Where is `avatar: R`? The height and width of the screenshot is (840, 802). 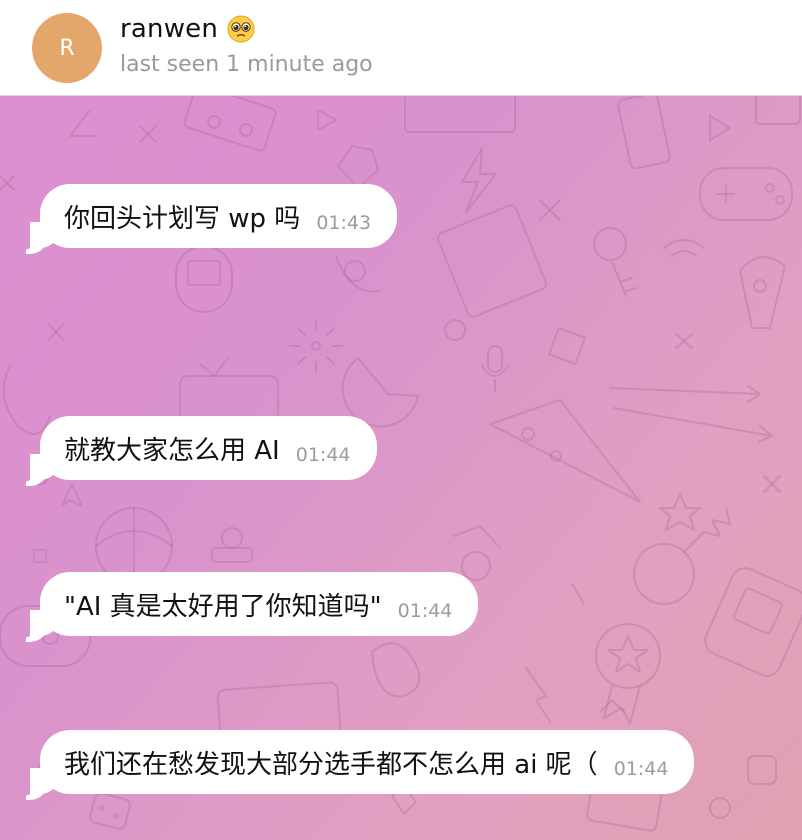
avatar: R is located at coordinates (67, 48).